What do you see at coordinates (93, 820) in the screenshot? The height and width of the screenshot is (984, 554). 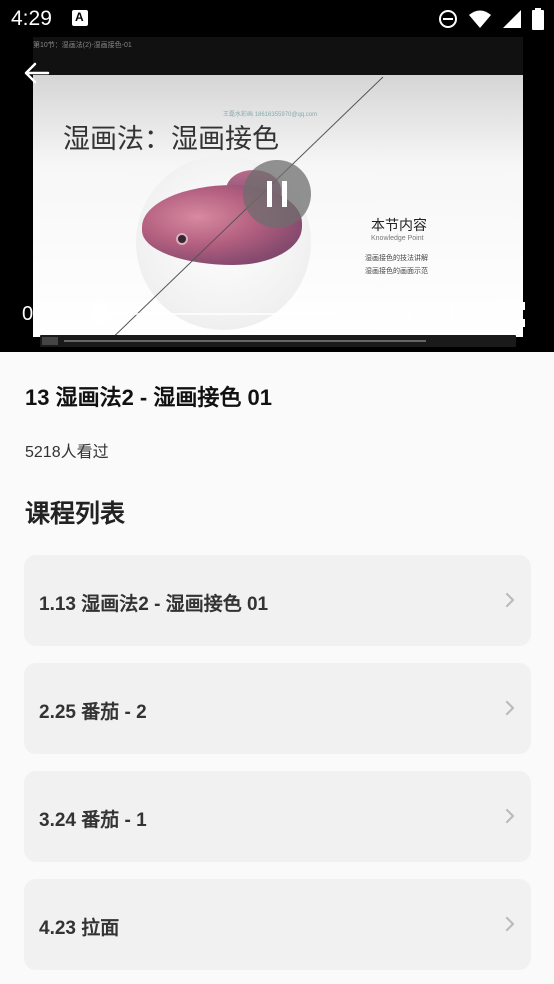 I see `lesson-label: 3.24 番茄 - 1` at bounding box center [93, 820].